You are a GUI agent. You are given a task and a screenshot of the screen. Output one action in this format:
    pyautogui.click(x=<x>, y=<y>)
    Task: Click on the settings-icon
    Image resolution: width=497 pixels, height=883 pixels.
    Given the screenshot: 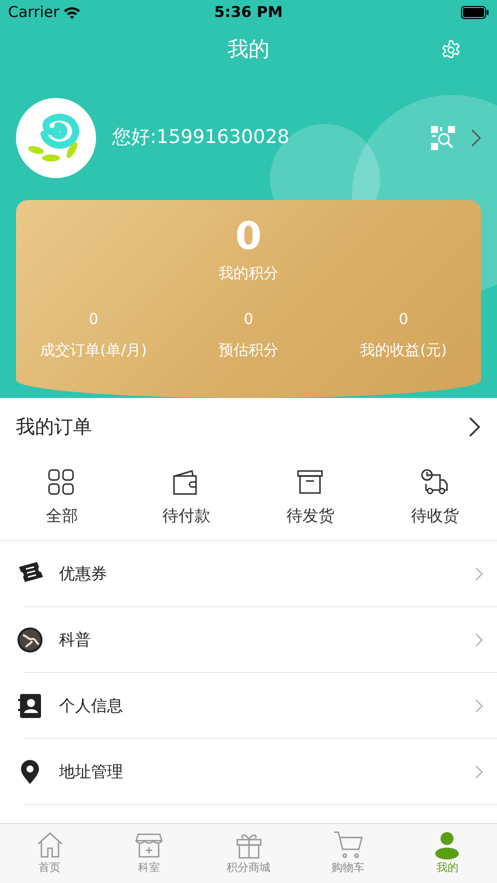 What is the action you would take?
    pyautogui.click(x=451, y=50)
    